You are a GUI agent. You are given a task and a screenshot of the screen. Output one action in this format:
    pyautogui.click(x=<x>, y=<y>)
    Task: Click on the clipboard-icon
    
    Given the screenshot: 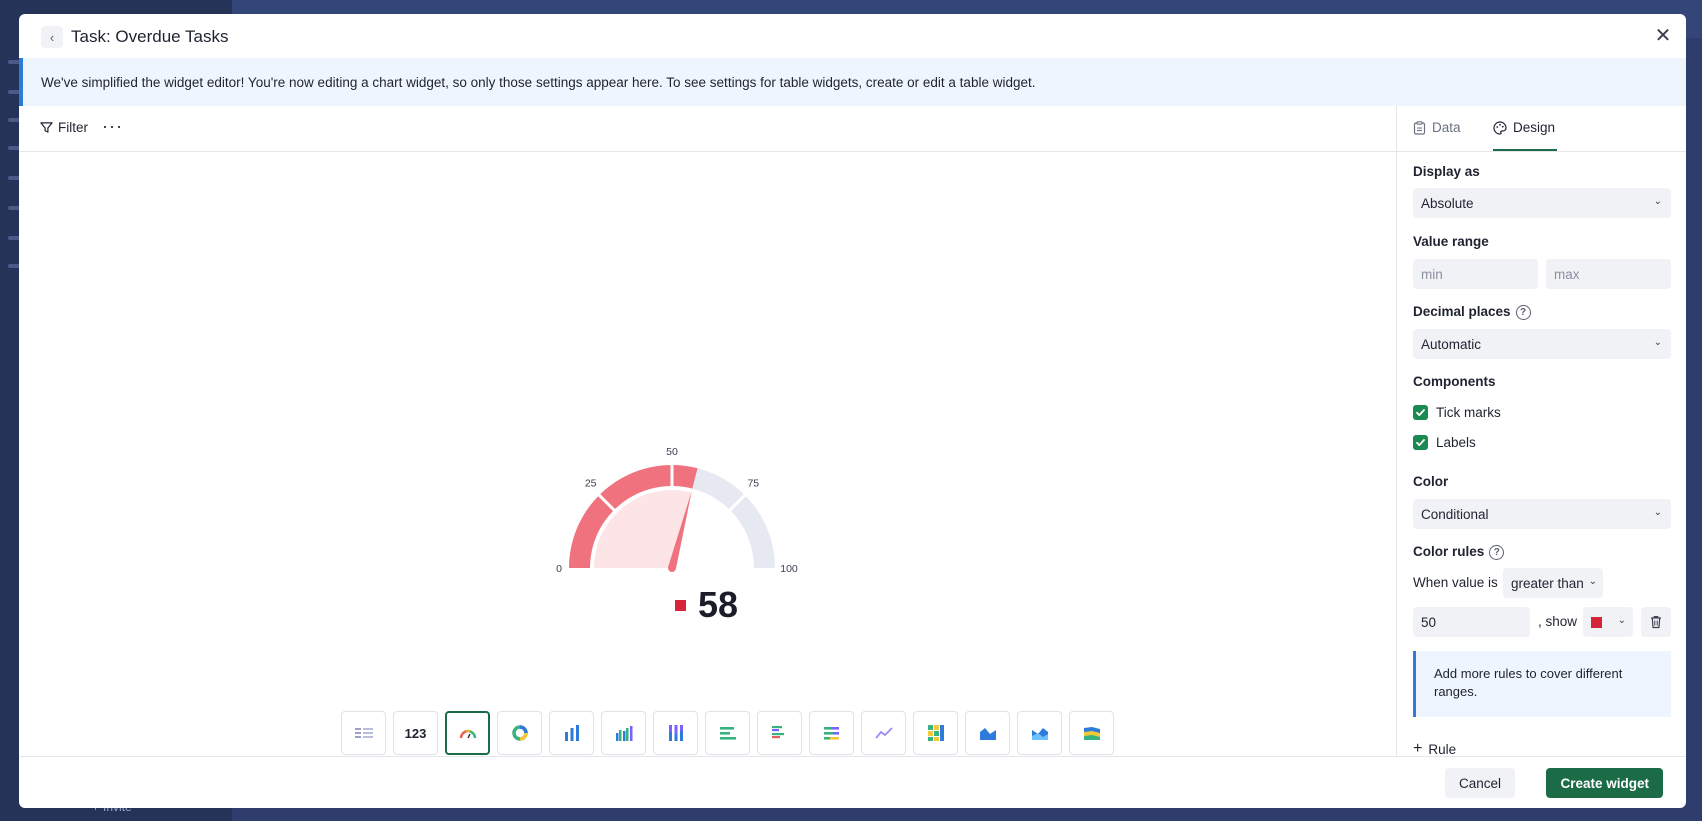 What is the action you would take?
    pyautogui.click(x=1419, y=127)
    